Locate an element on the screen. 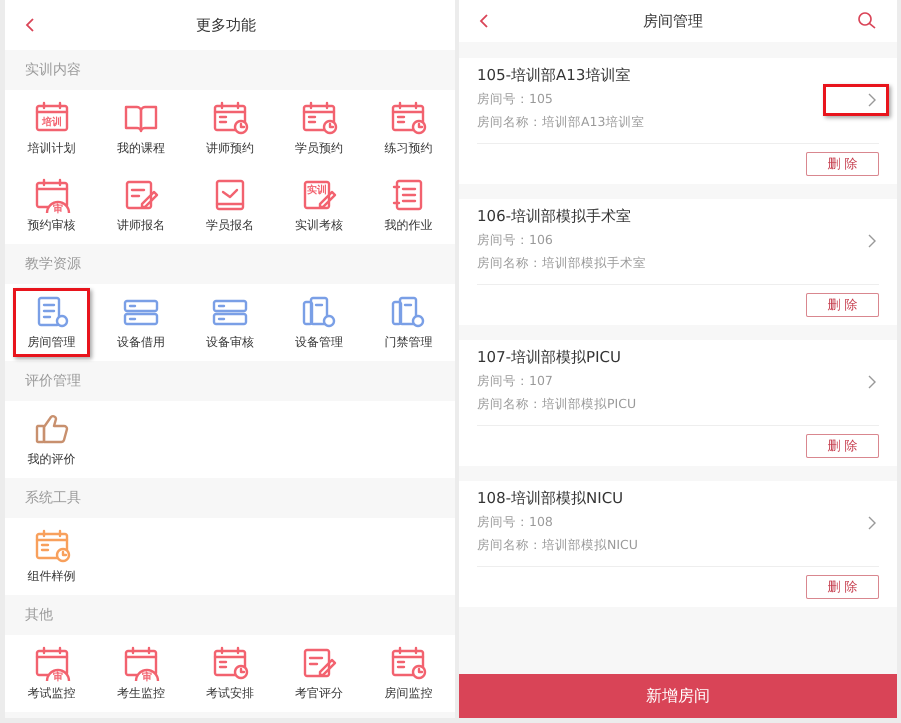 This screenshot has width=901, height=723. feature-item: 设备审核 is located at coordinates (230, 322).